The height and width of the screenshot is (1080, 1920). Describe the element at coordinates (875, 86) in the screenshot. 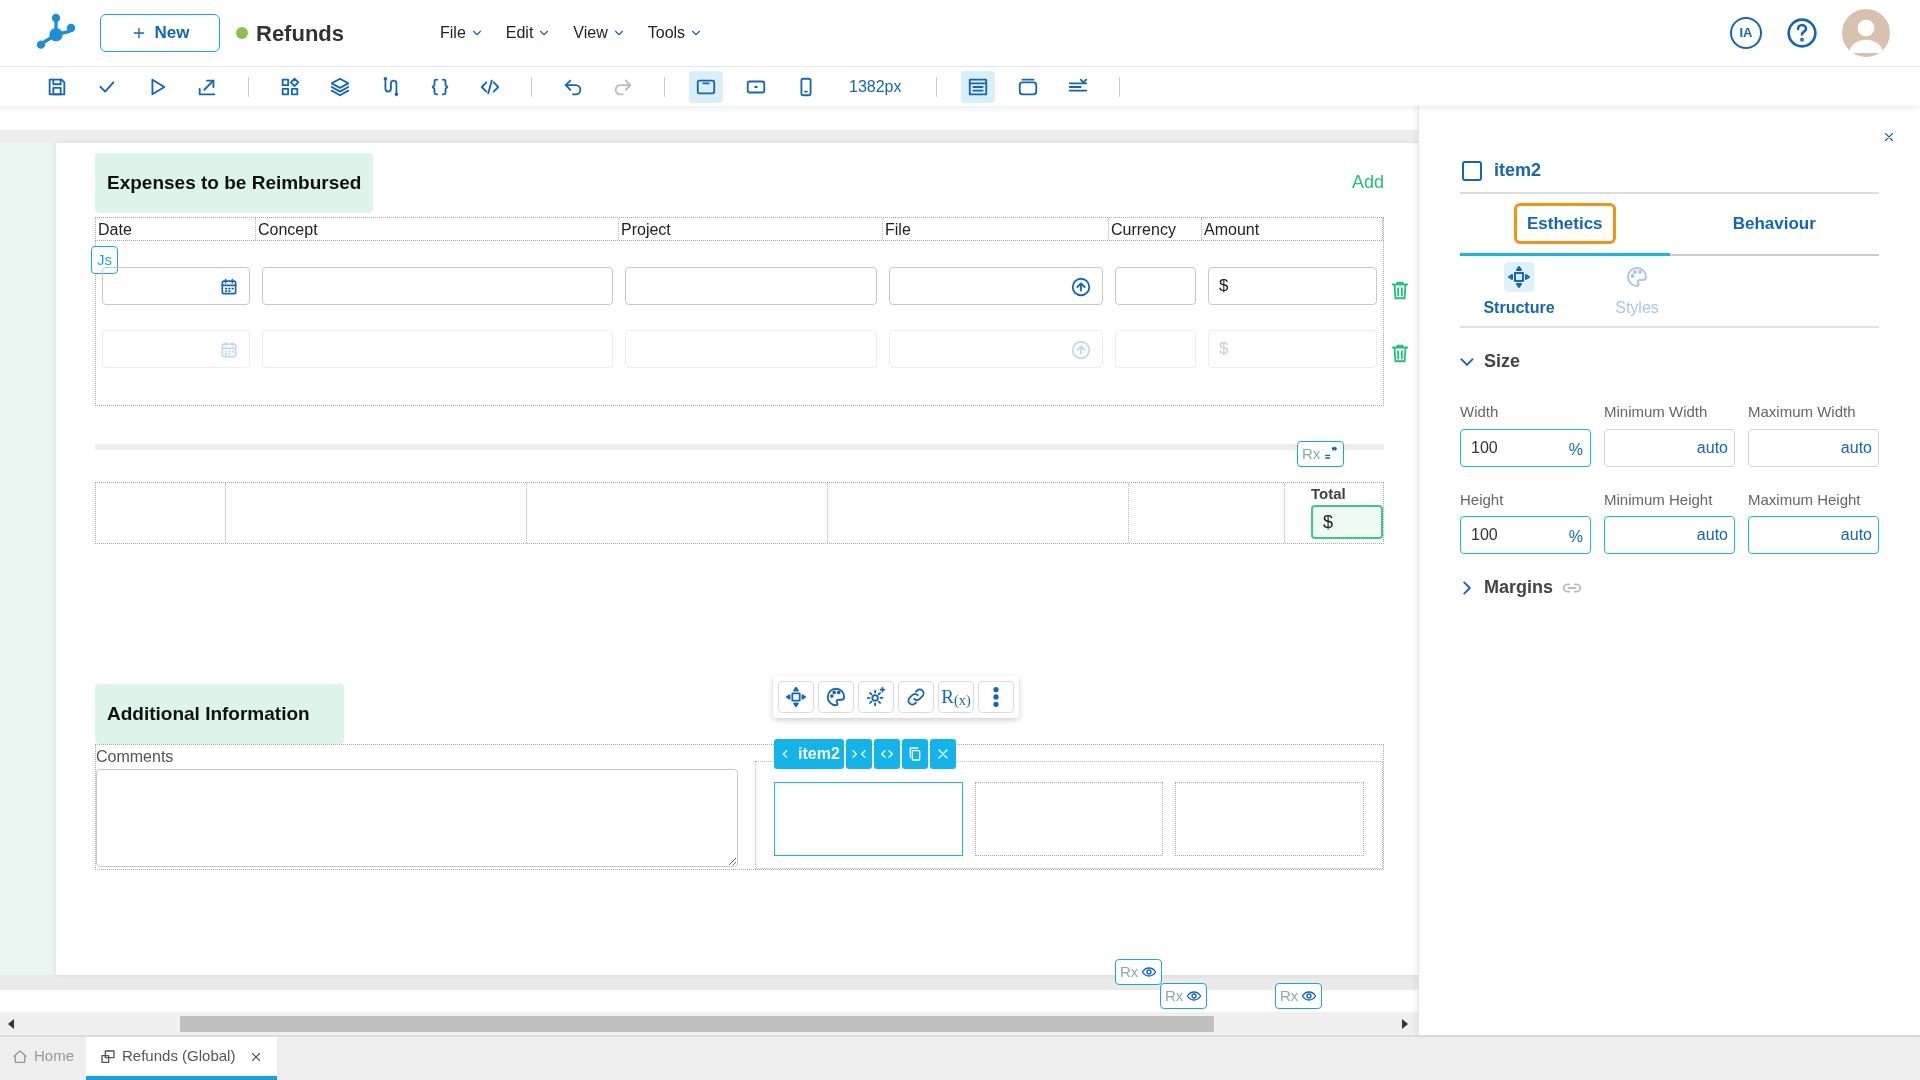

I see `width-reading: 1382px` at that location.